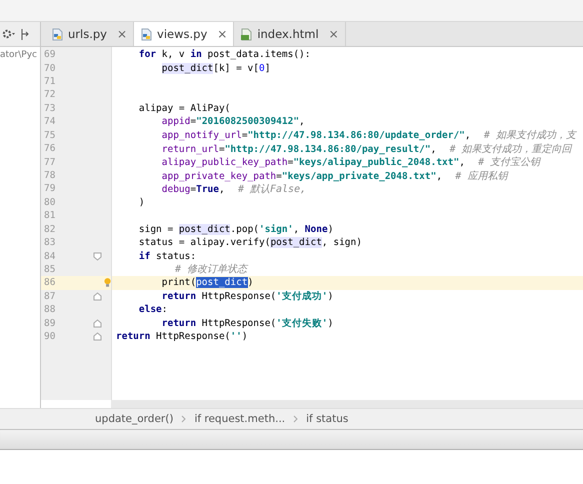 The image size is (583, 484). Describe the element at coordinates (184, 108) in the screenshot. I see `code-line: alipay = AliPay(` at that location.